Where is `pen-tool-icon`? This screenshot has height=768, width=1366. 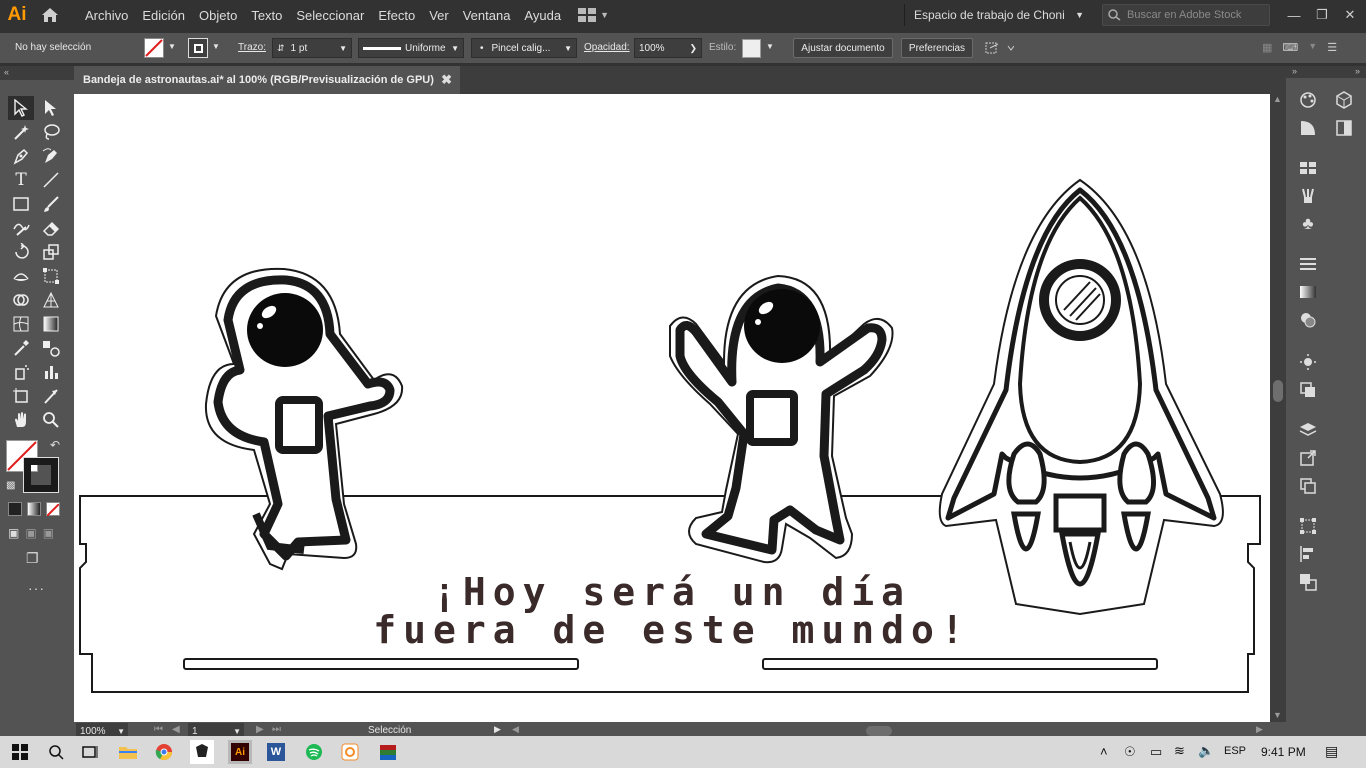
pen-tool-icon is located at coordinates (21, 156).